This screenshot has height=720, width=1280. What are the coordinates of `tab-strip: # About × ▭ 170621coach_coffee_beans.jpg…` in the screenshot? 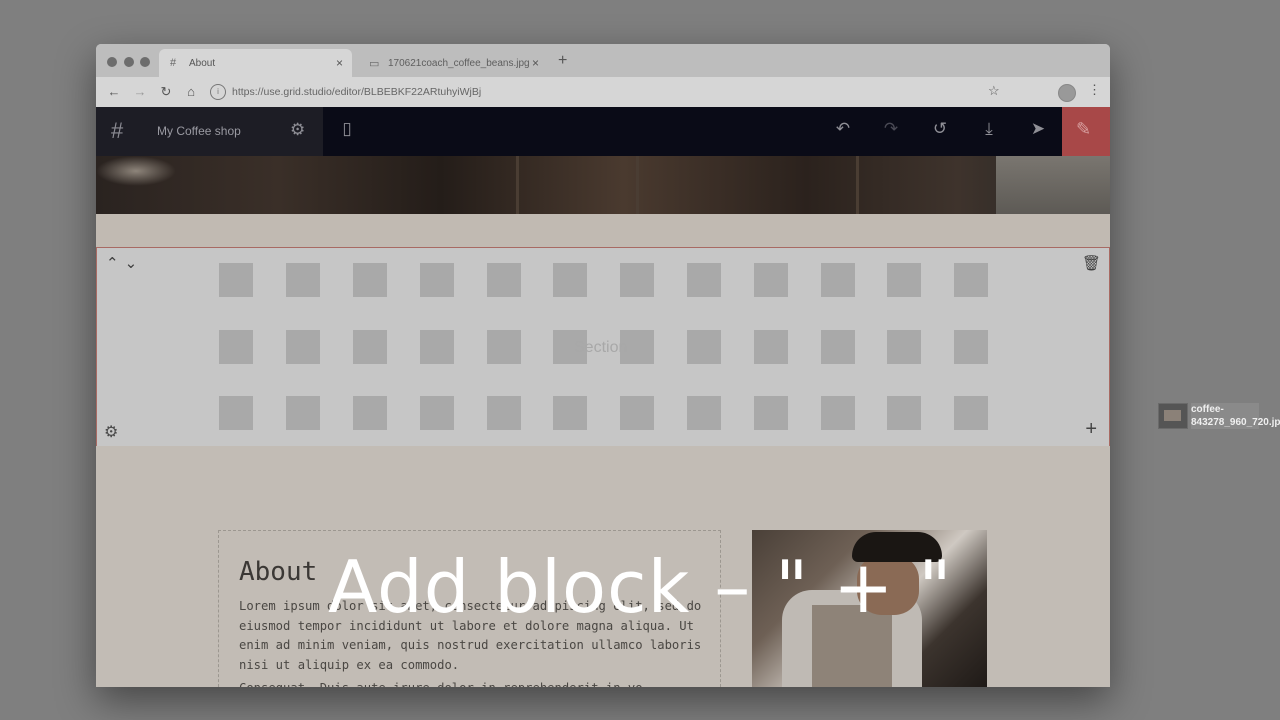 It's located at (603, 60).